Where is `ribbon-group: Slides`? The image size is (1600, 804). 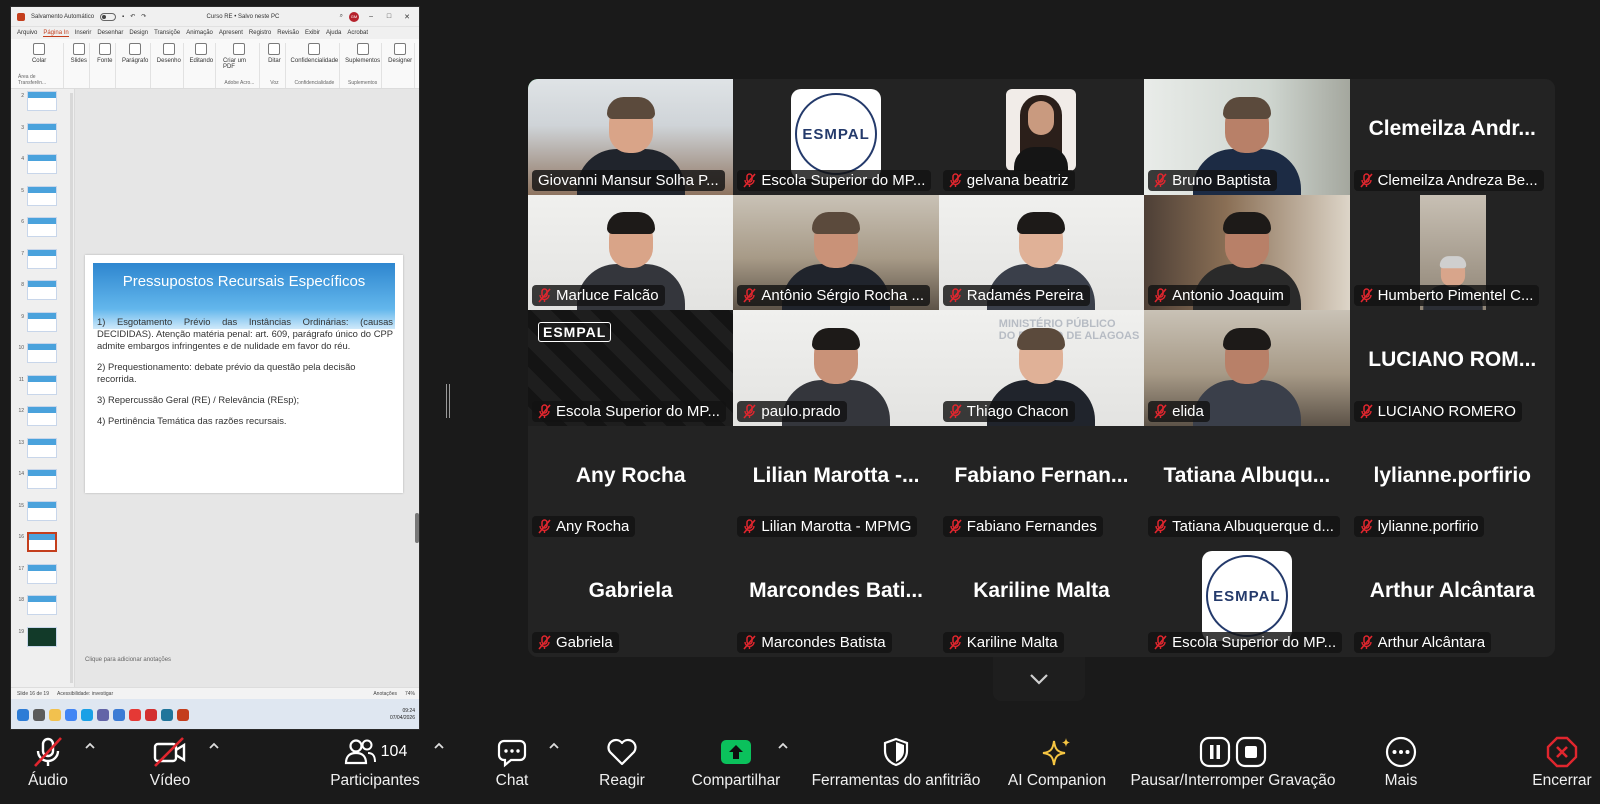
ribbon-group: Slides is located at coordinates (79, 65).